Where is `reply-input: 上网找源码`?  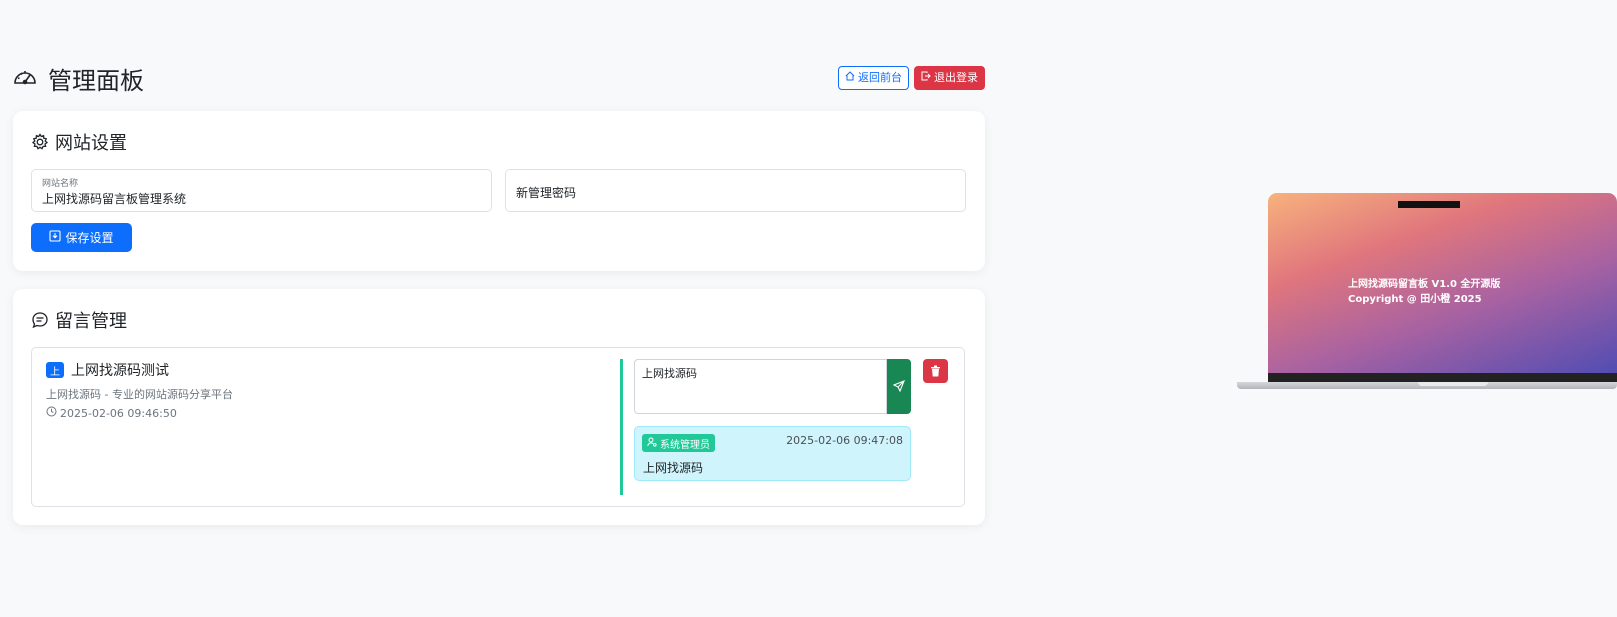
reply-input: 上网找源码 is located at coordinates (760, 386).